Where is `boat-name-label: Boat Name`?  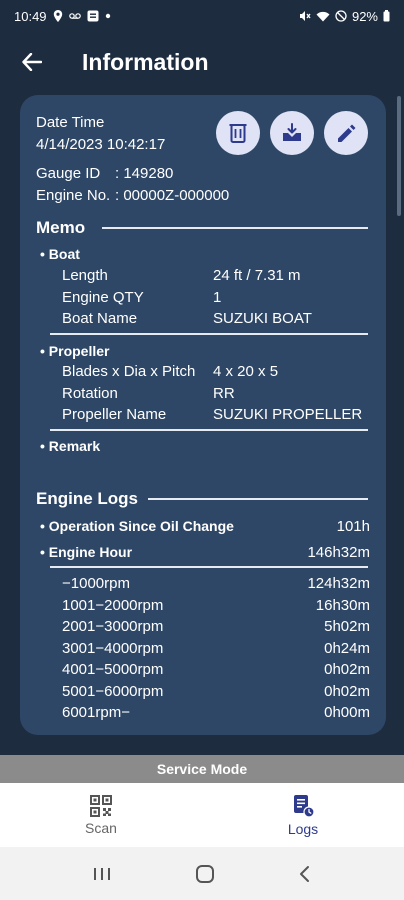 boat-name-label: Boat Name is located at coordinates (100, 318).